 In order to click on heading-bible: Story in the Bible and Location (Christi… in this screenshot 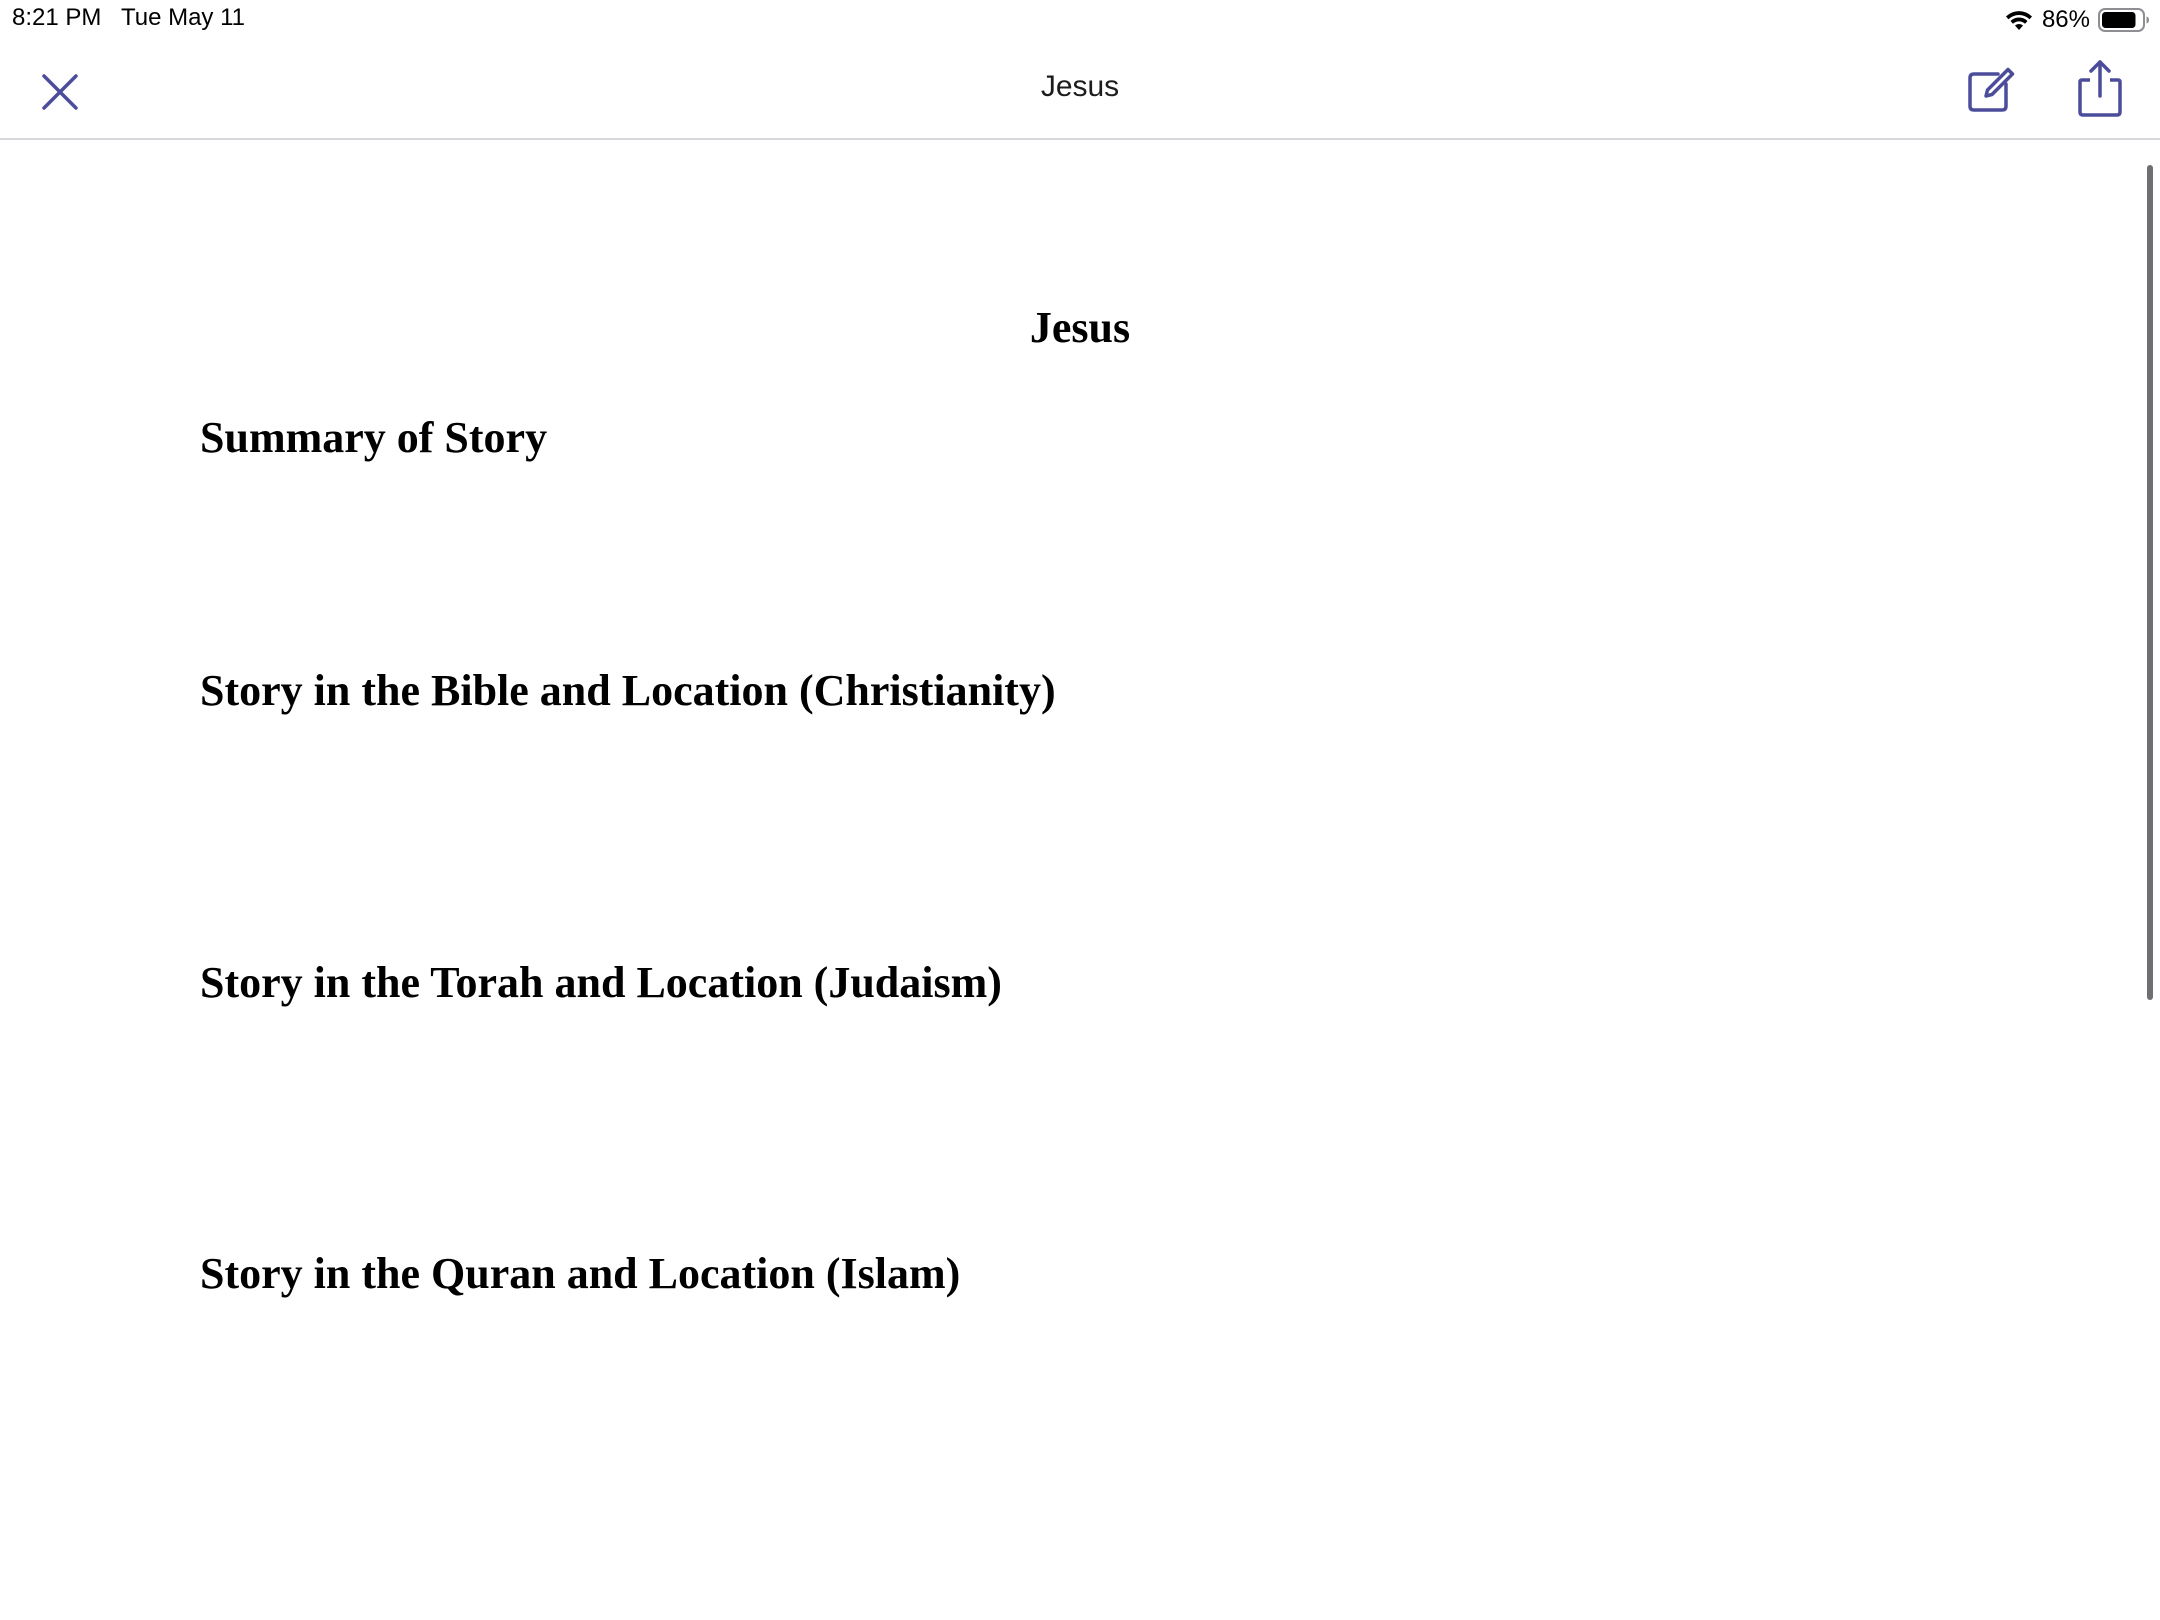, I will do `click(628, 690)`.